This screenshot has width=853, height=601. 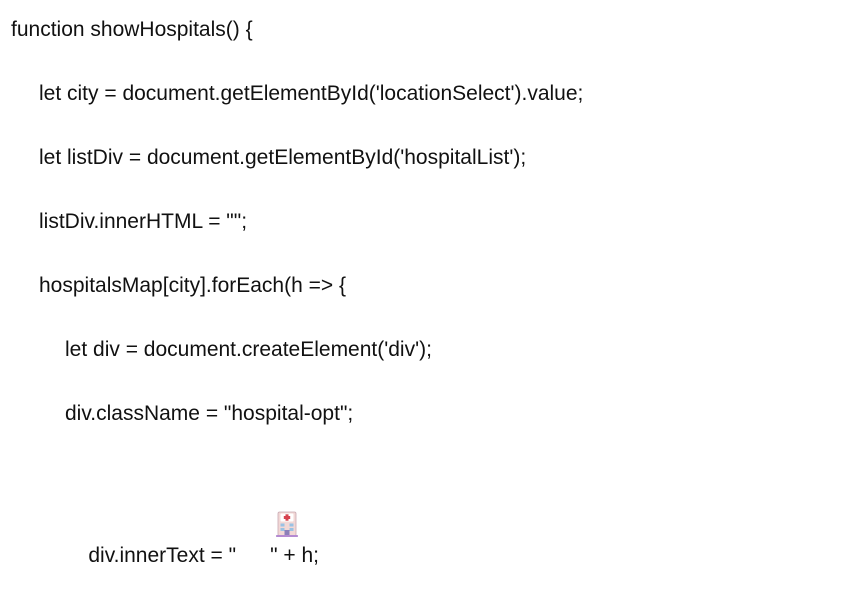 I want to click on code-line-8: div.innerText = " " + h;, so click(x=192, y=526).